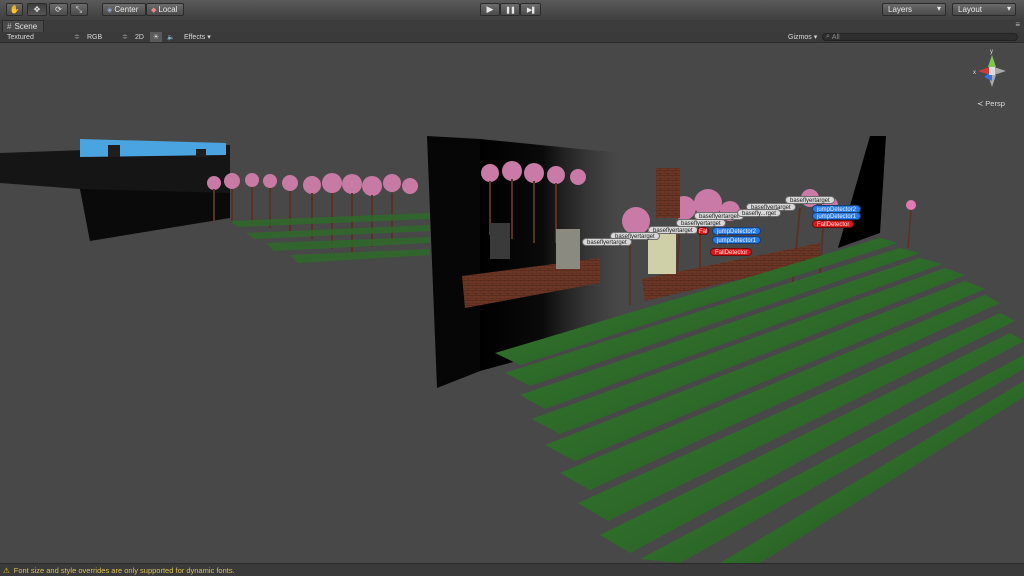 This screenshot has width=1024, height=576. I want to click on step-button: ▶❚, so click(530, 9).